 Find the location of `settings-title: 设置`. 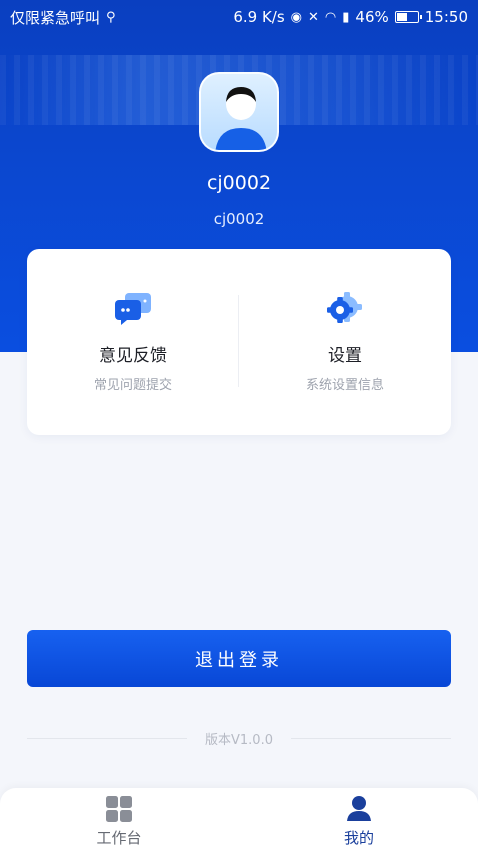

settings-title: 设置 is located at coordinates (345, 356).